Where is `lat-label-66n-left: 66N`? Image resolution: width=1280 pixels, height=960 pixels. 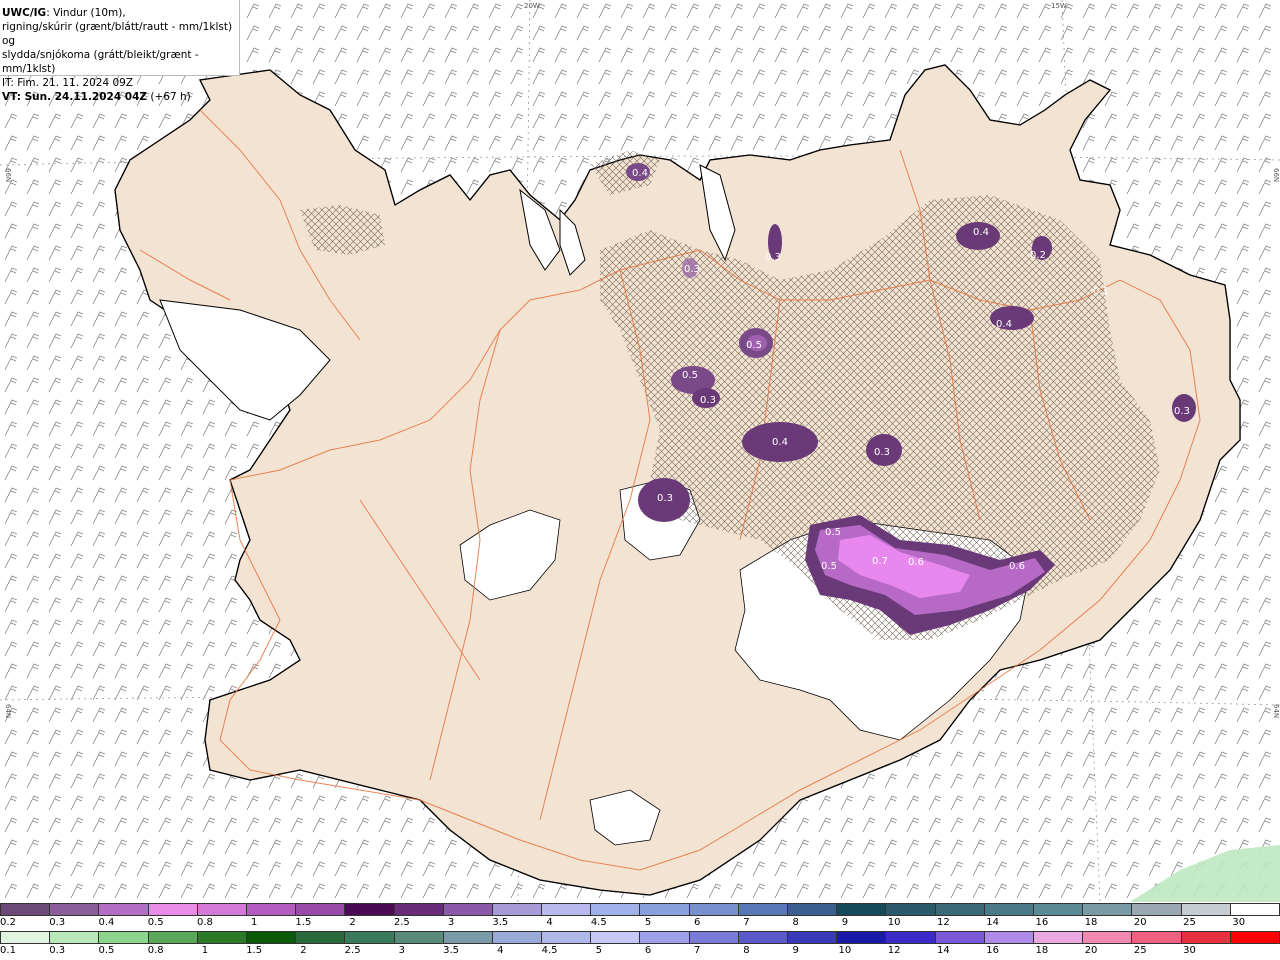 lat-label-66n-left: 66N is located at coordinates (8, 175).